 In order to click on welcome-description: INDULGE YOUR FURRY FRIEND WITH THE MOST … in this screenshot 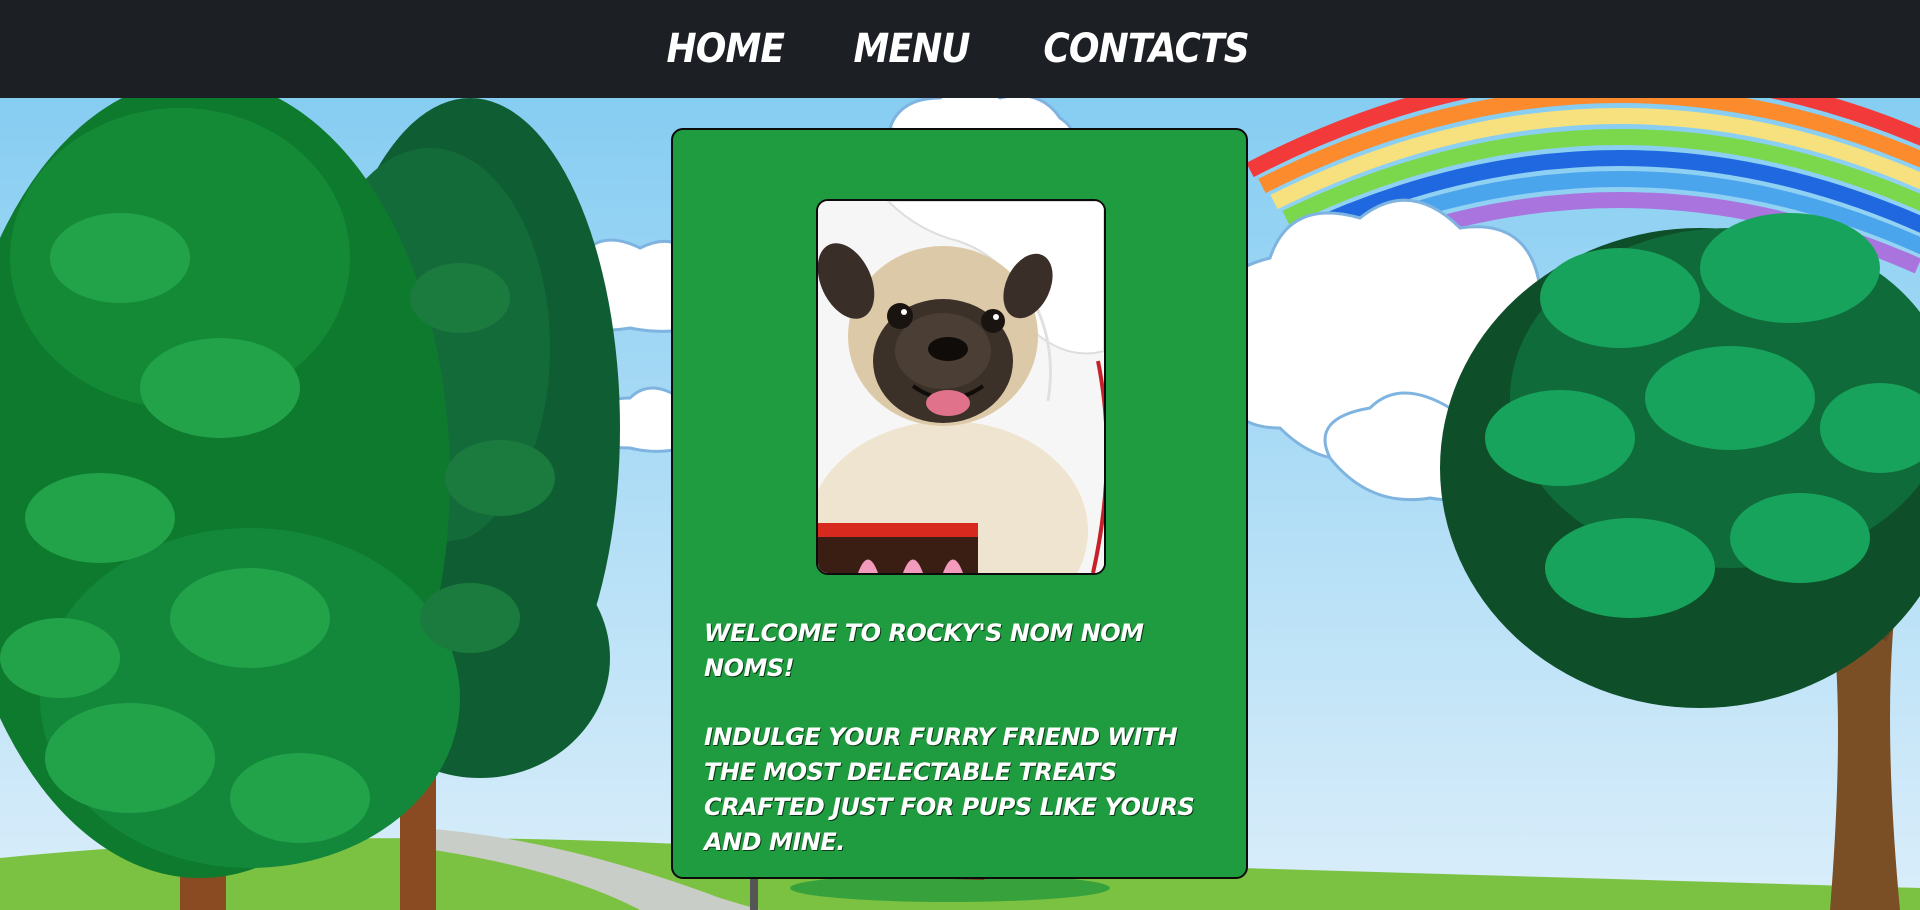, I will do `click(949, 789)`.